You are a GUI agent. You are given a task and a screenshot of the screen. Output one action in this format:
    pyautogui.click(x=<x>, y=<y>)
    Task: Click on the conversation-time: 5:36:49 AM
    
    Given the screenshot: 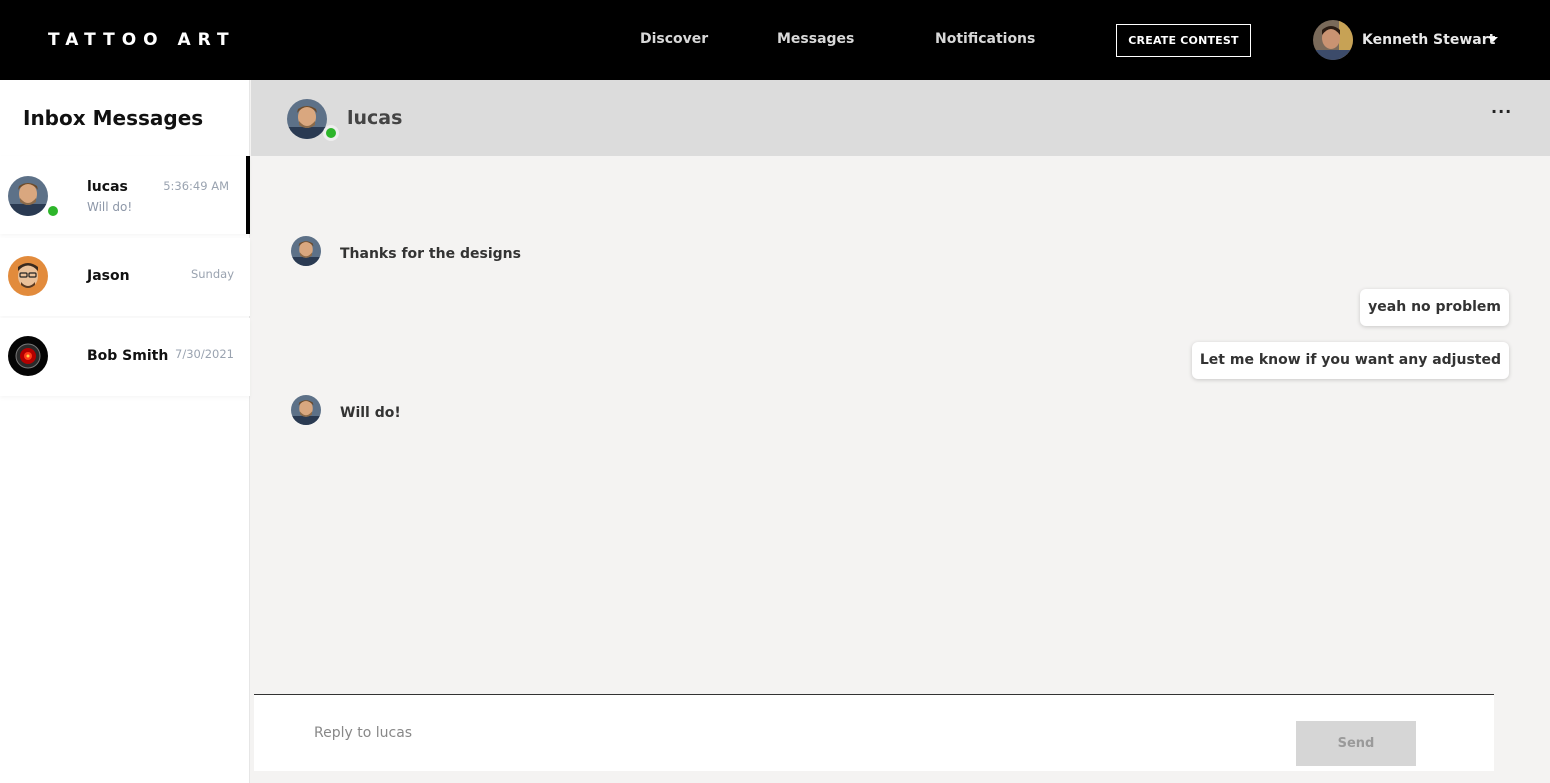 What is the action you would take?
    pyautogui.click(x=196, y=186)
    